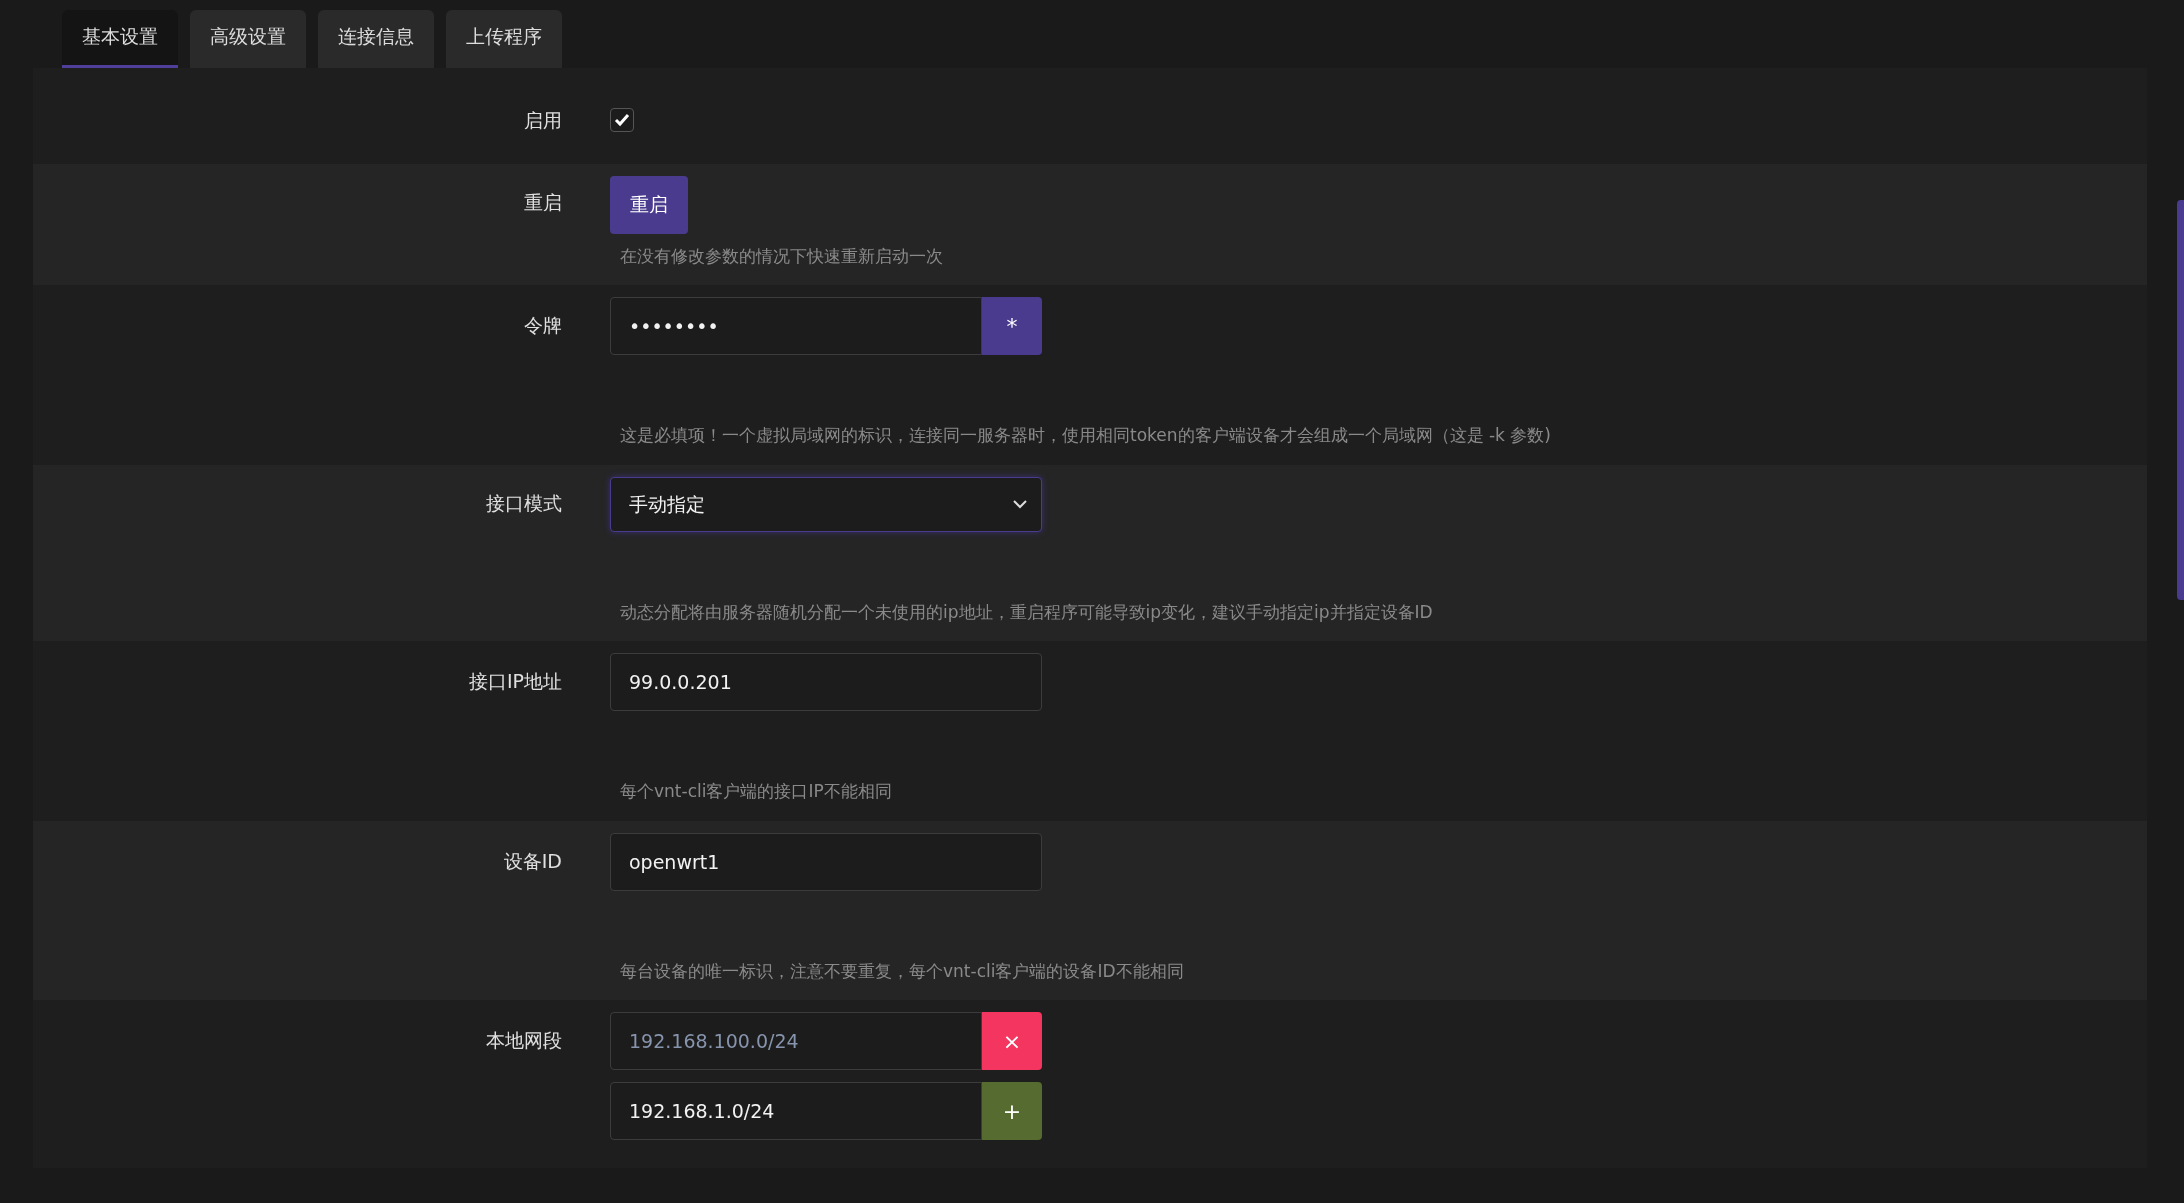 This screenshot has width=2184, height=1203. I want to click on field-label: 令牌, so click(542, 325).